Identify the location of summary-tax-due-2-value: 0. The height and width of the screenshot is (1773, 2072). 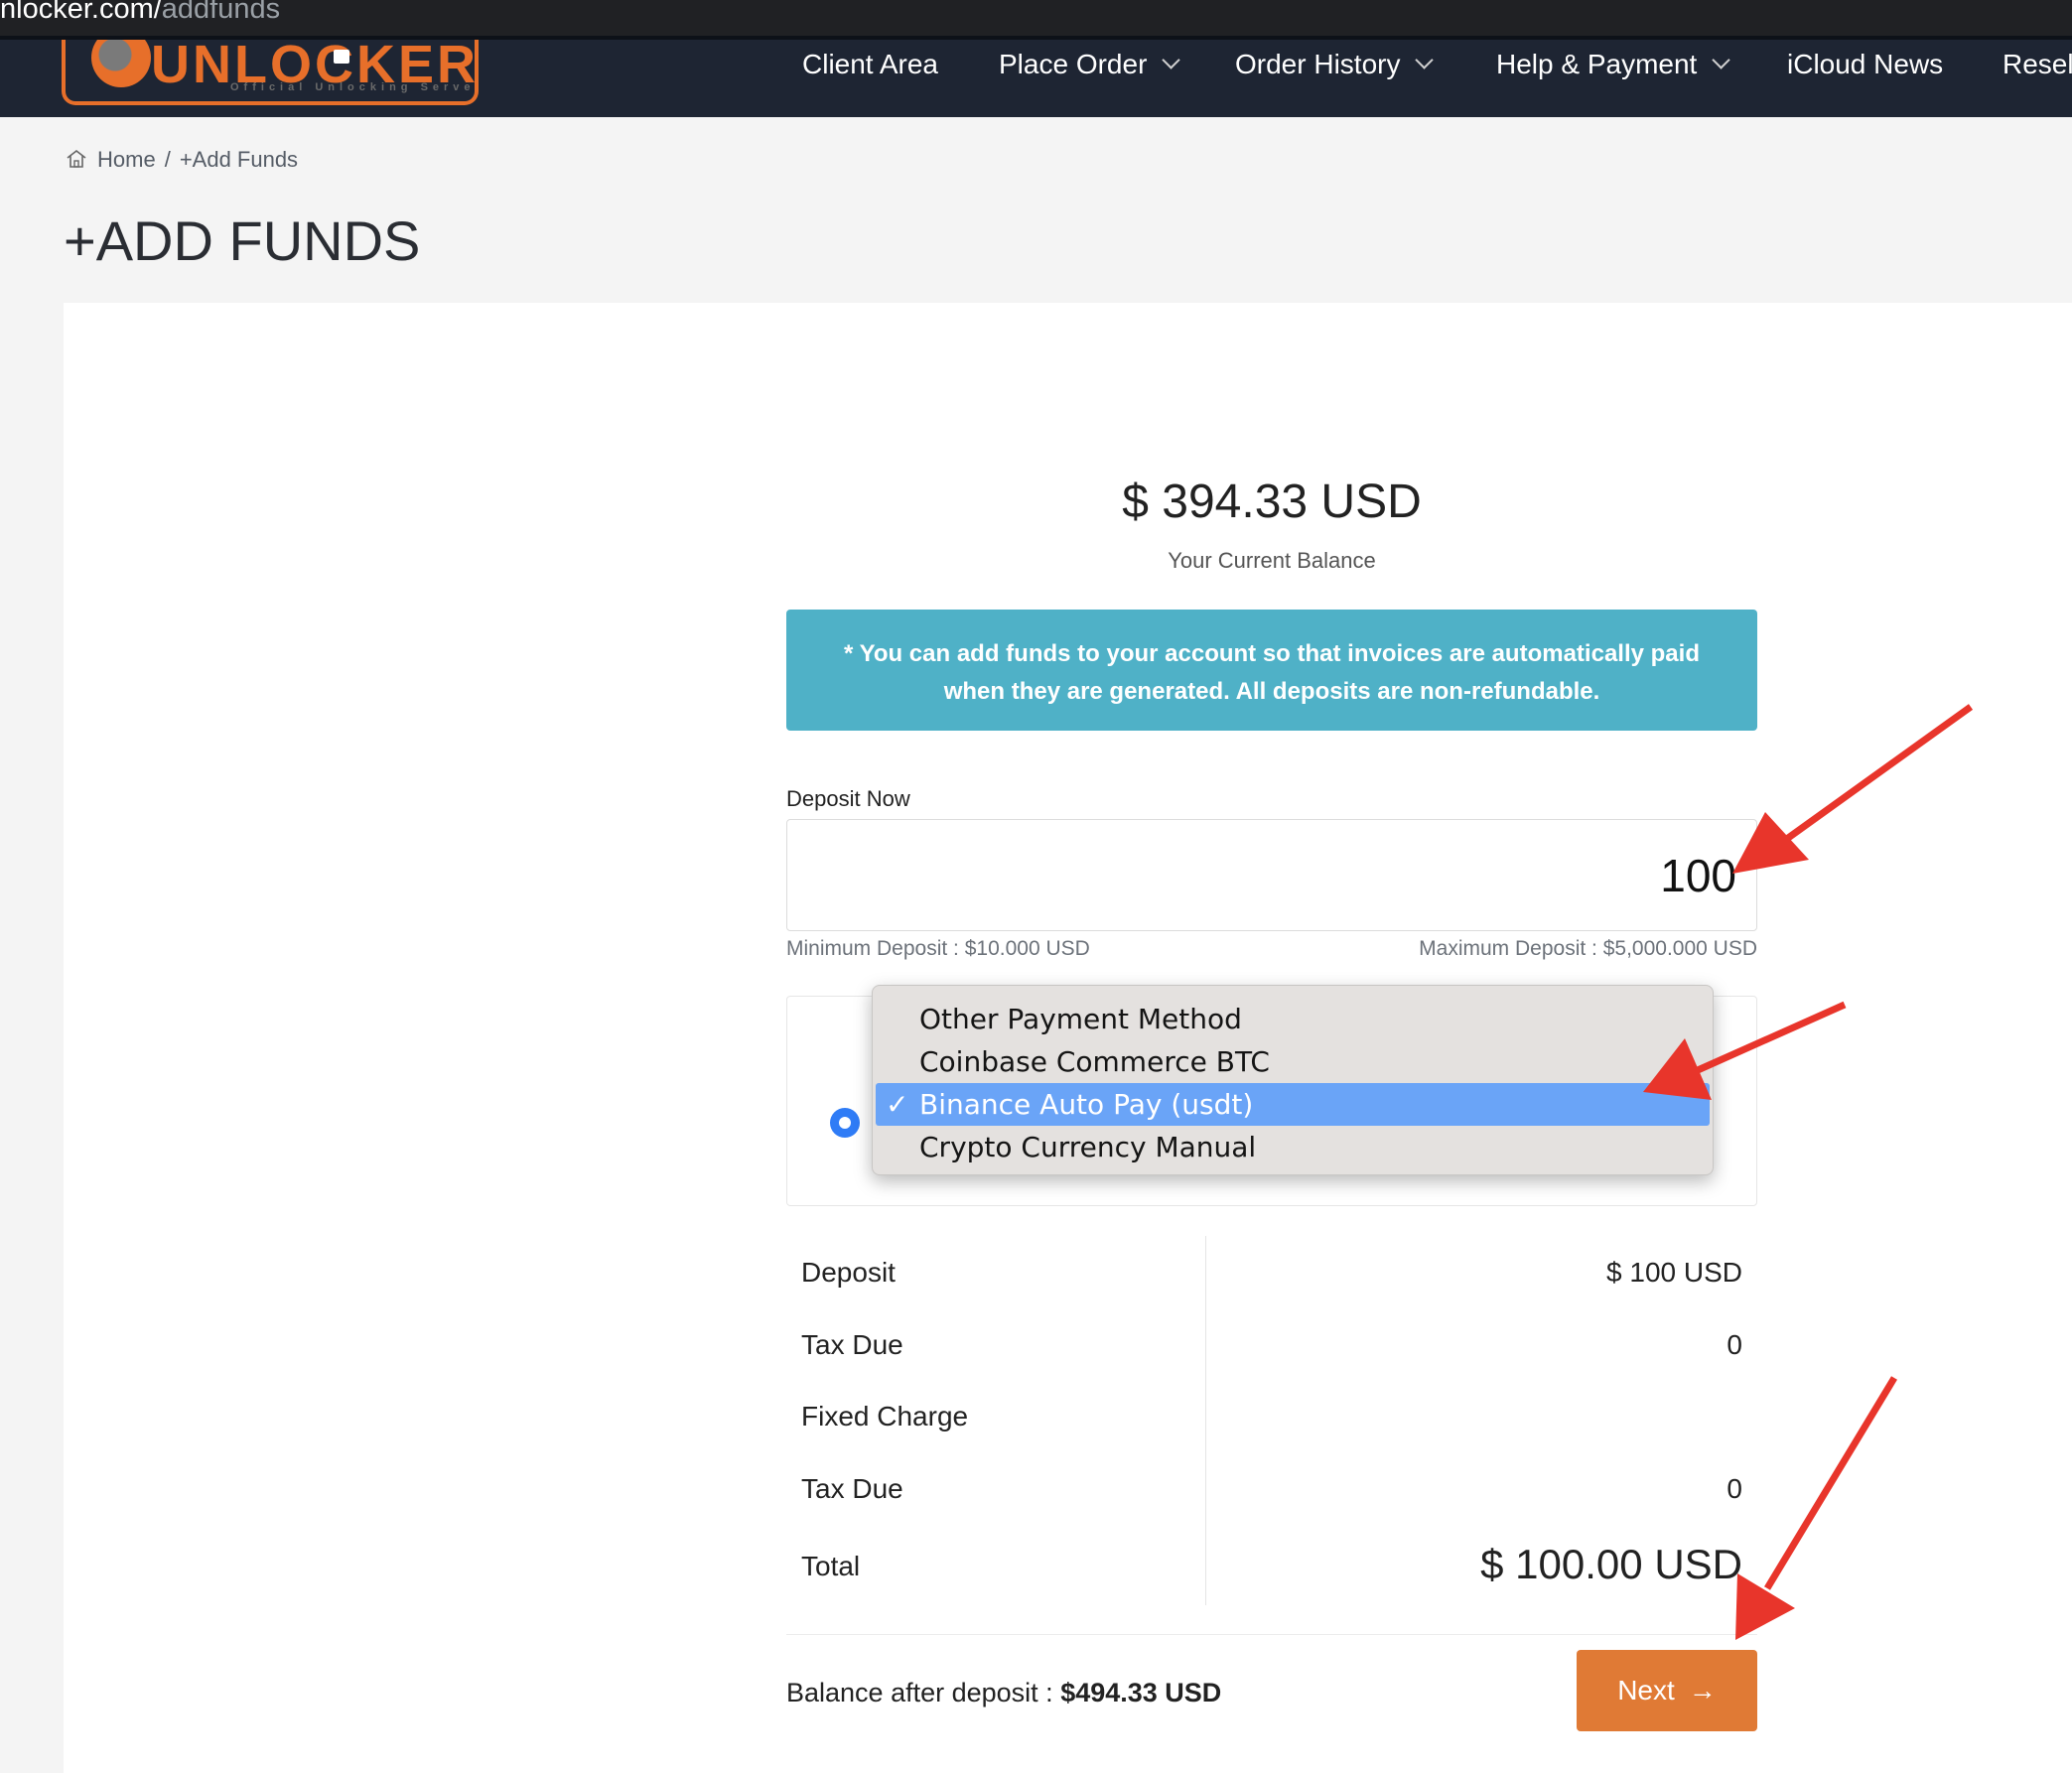
(1734, 1488).